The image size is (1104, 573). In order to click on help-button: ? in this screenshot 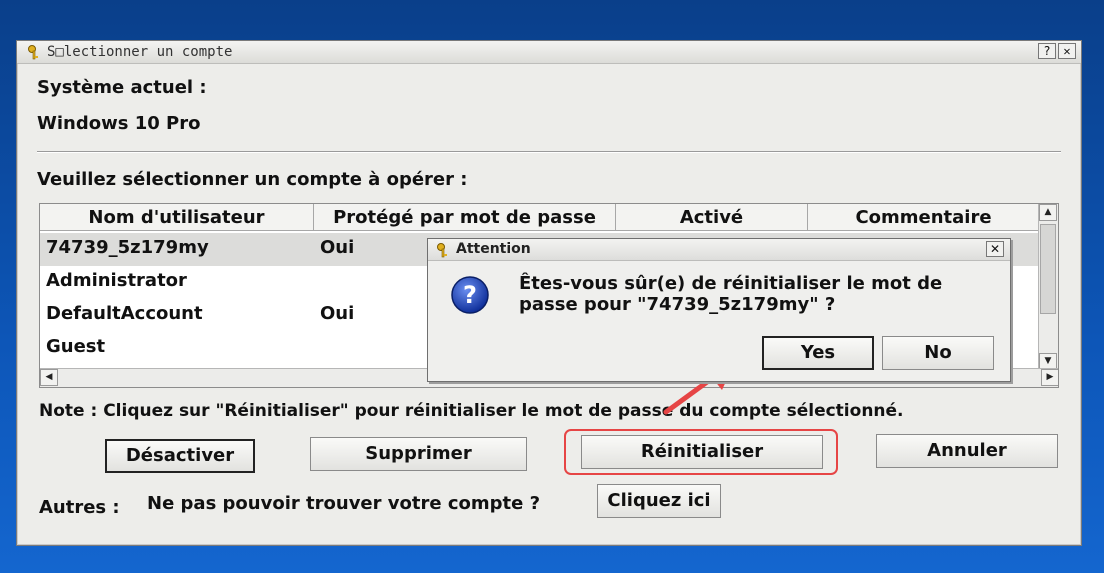, I will do `click(1047, 51)`.